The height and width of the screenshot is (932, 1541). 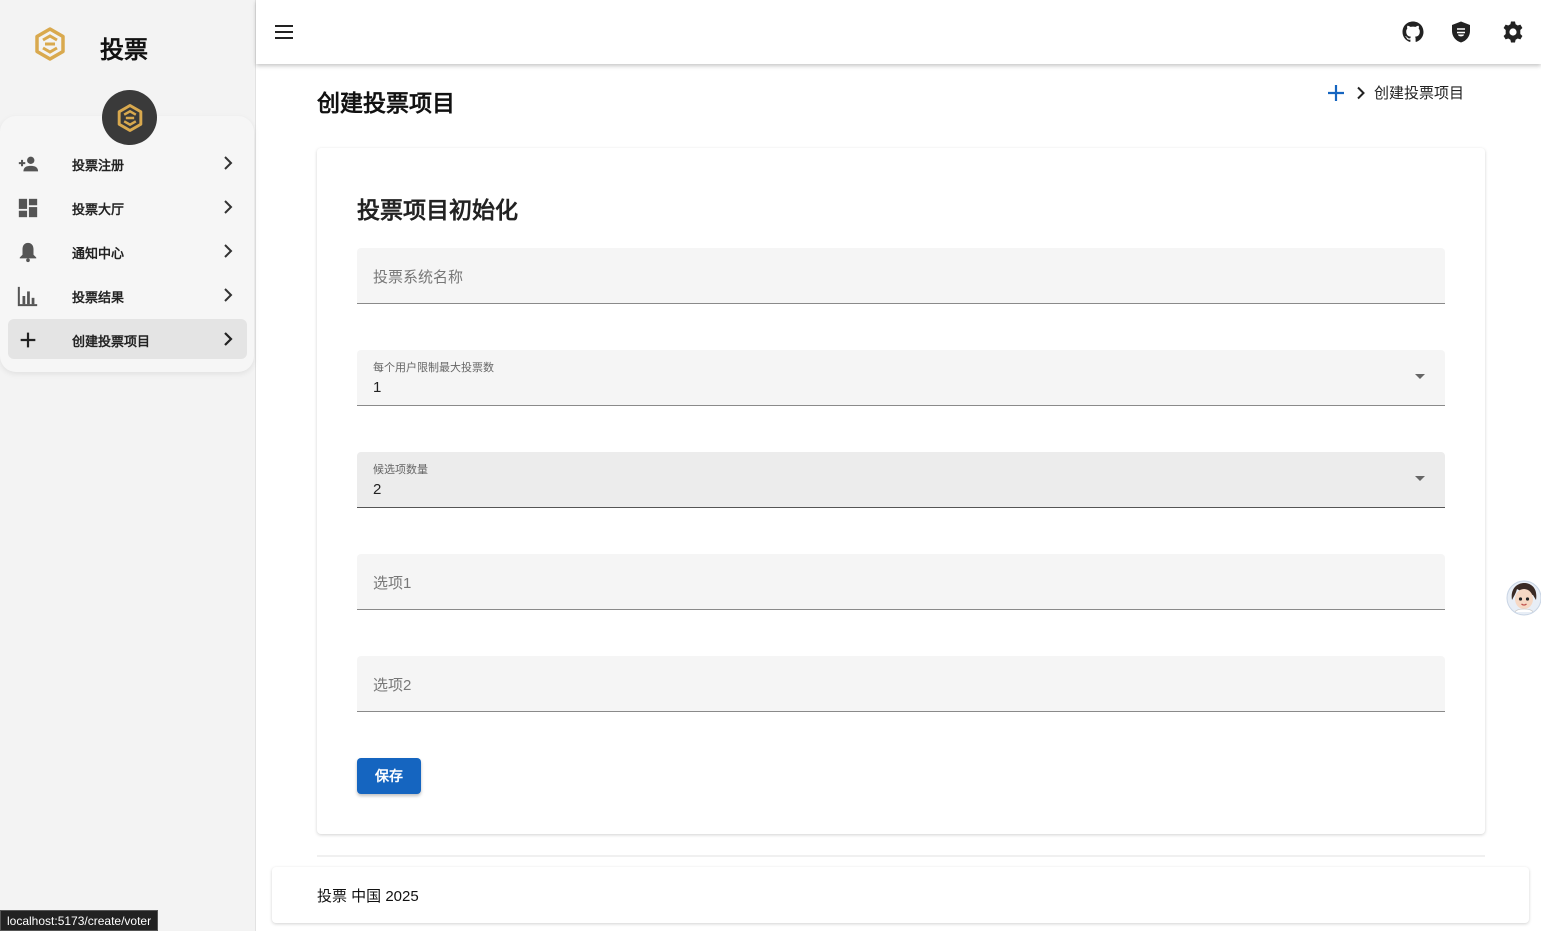 I want to click on sidebar-item-notifications: 通知中心, so click(x=127, y=251).